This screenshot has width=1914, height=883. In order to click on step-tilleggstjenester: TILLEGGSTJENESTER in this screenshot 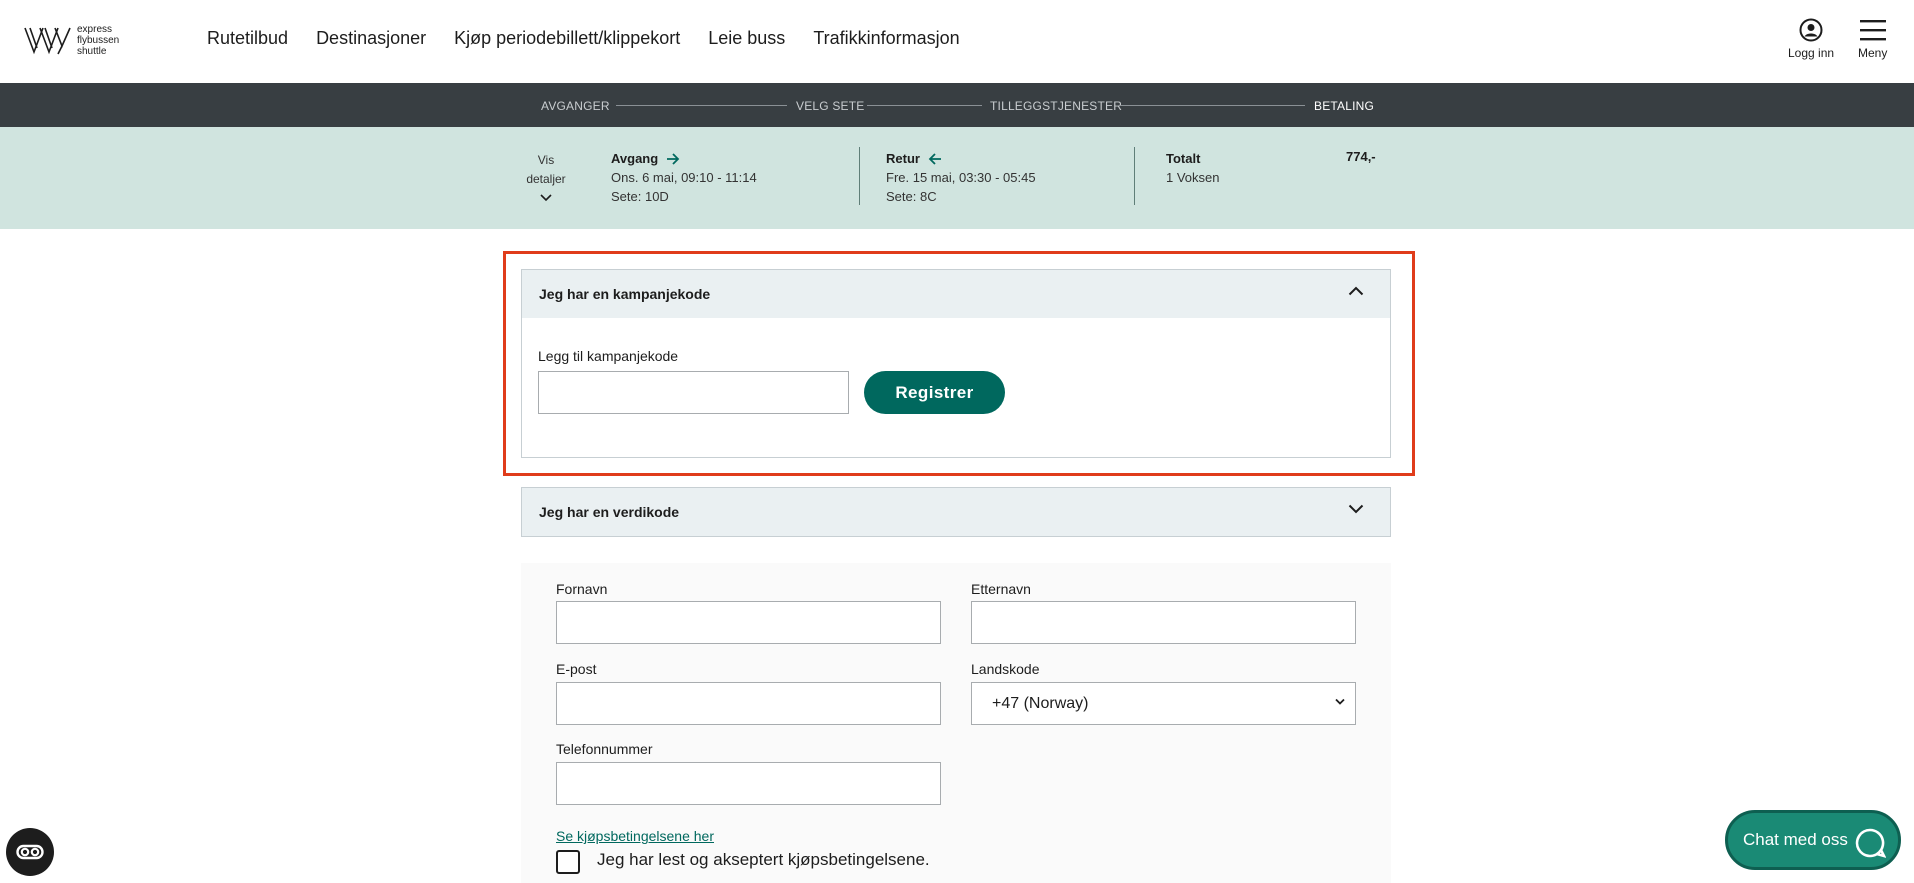, I will do `click(1056, 106)`.